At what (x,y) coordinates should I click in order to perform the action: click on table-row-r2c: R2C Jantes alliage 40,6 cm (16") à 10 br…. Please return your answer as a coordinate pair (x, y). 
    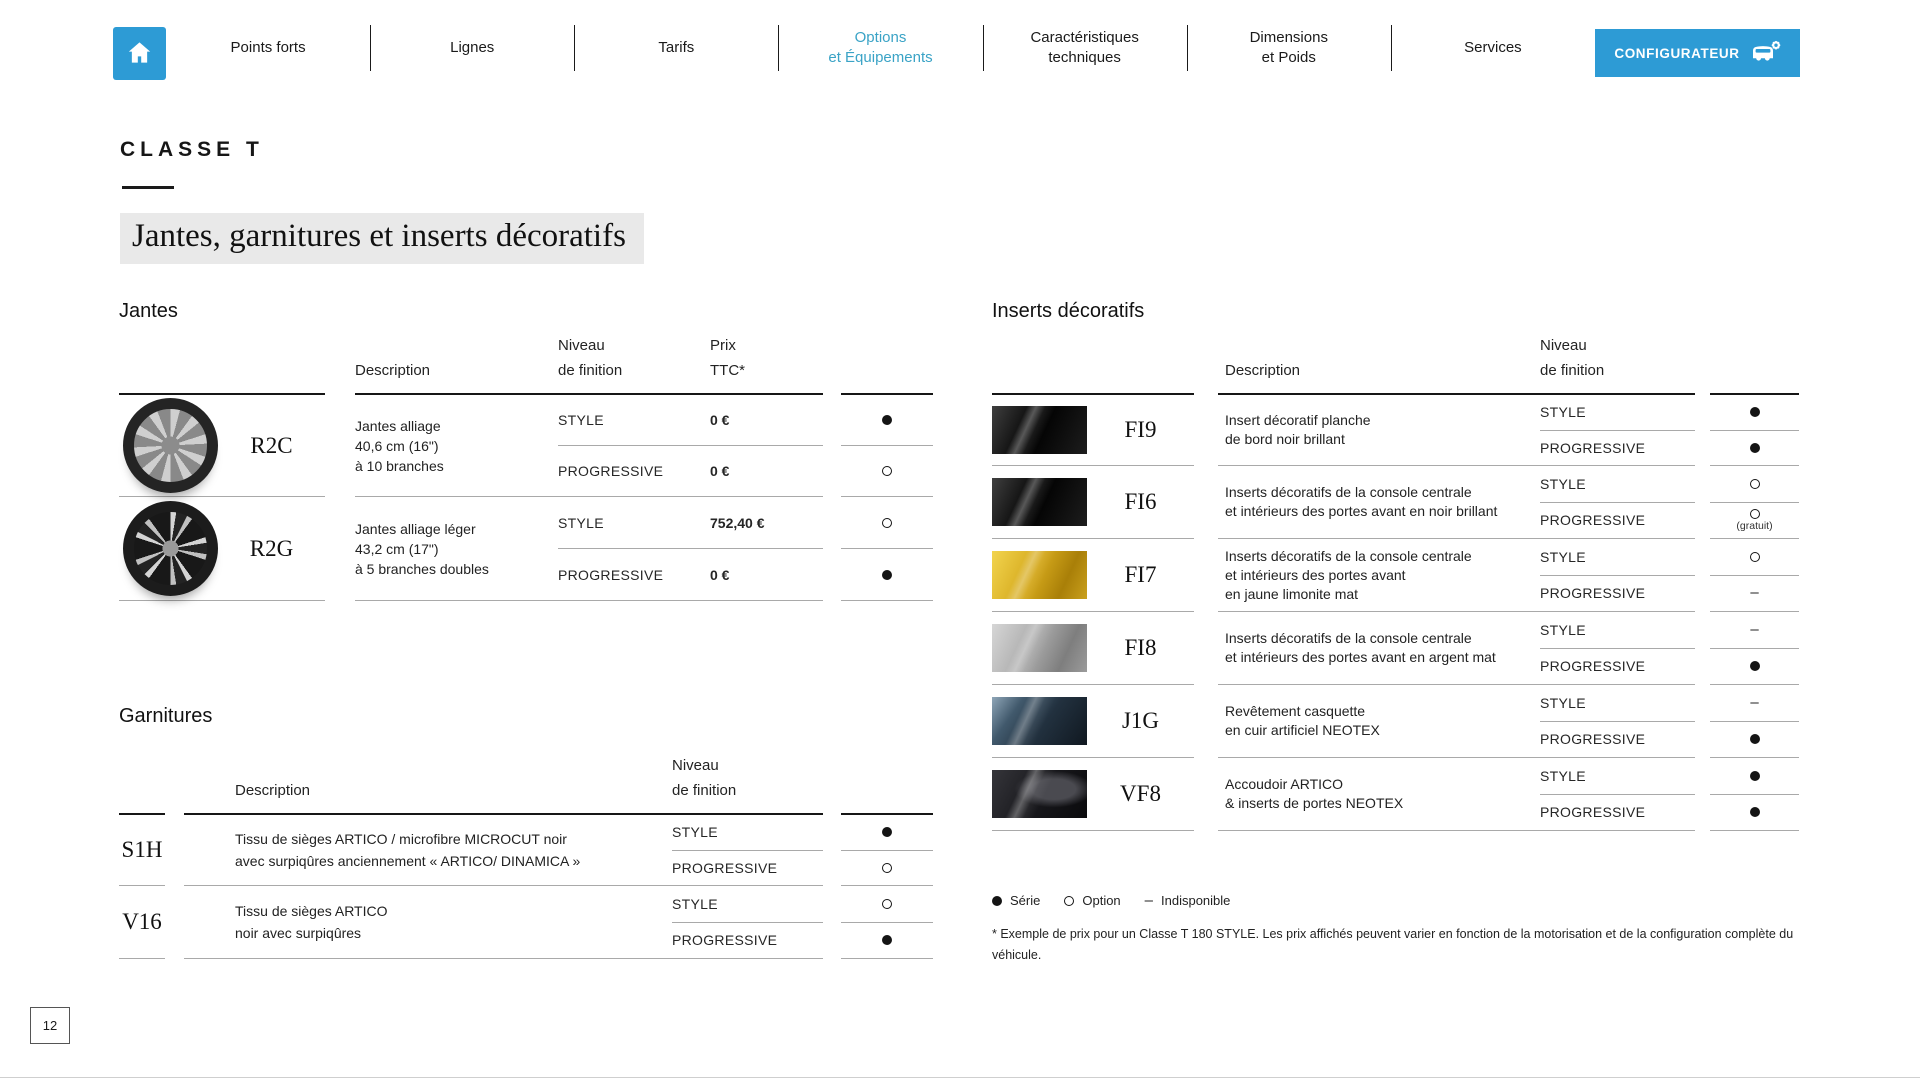
    Looking at the image, I should click on (526, 445).